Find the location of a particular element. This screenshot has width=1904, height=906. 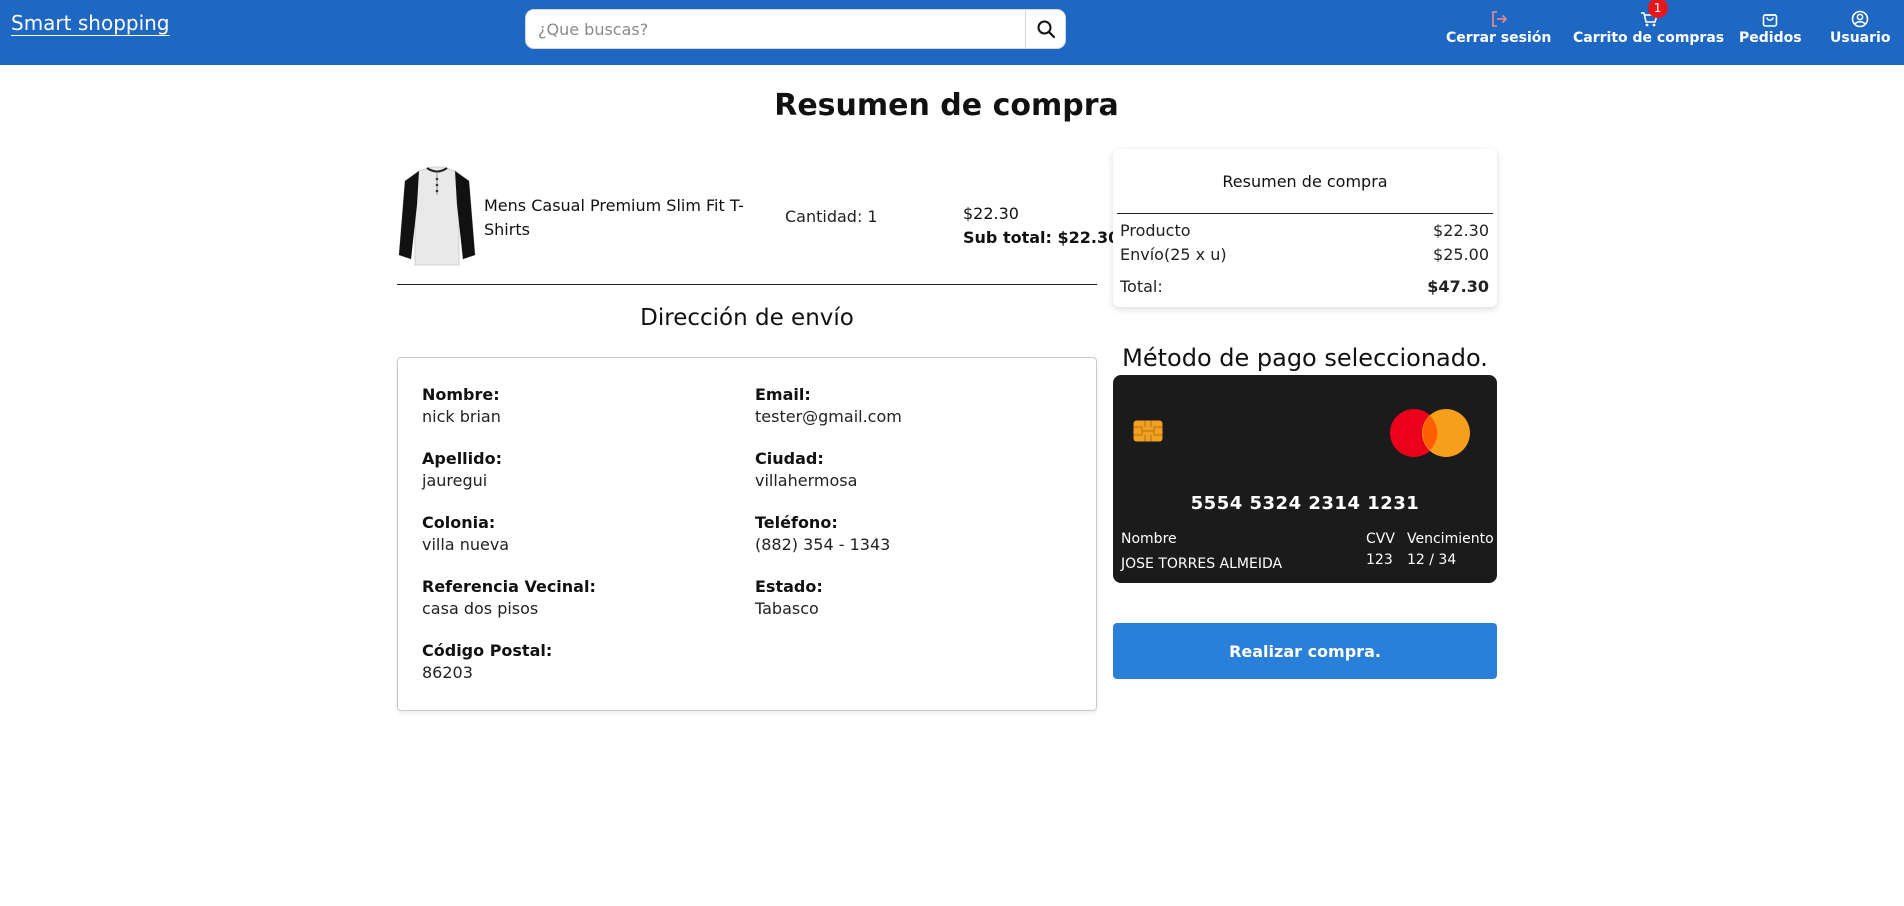

field-apellido: Apellido: jauregui is located at coordinates (462, 469).